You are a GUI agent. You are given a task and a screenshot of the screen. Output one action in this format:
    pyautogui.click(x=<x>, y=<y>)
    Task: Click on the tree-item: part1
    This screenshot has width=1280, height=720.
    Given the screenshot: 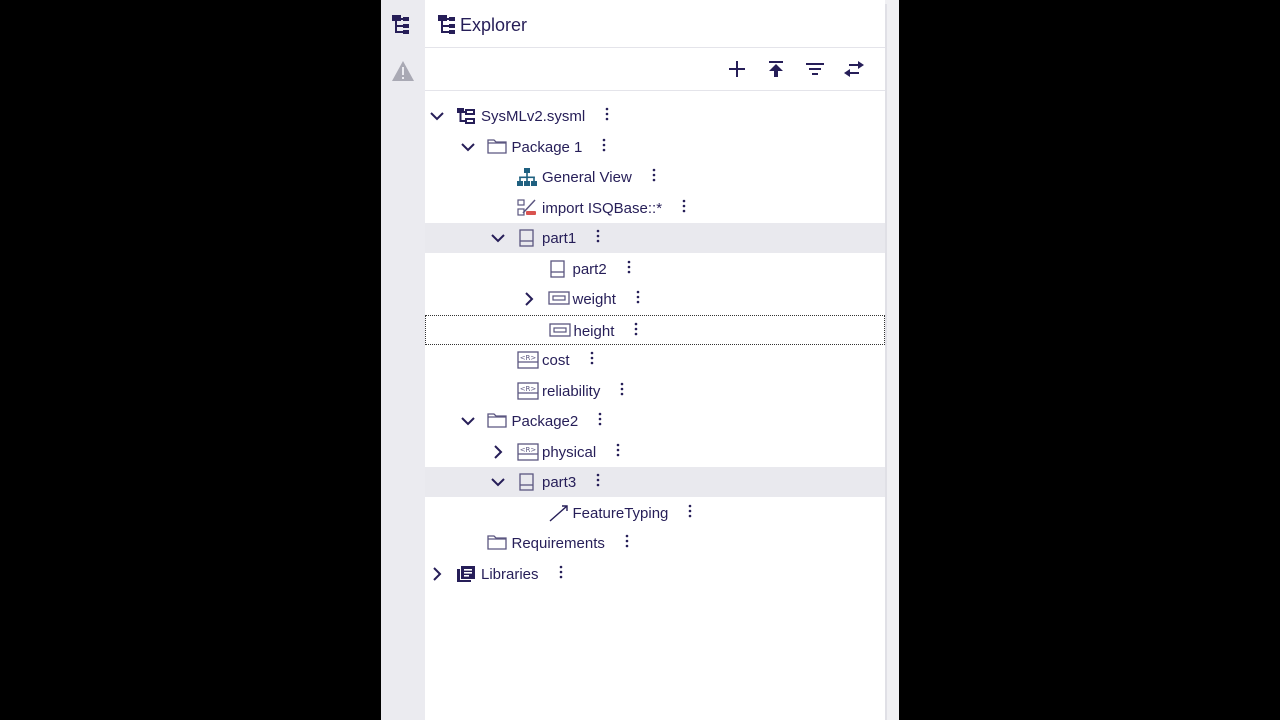 What is the action you would take?
    pyautogui.click(x=655, y=238)
    